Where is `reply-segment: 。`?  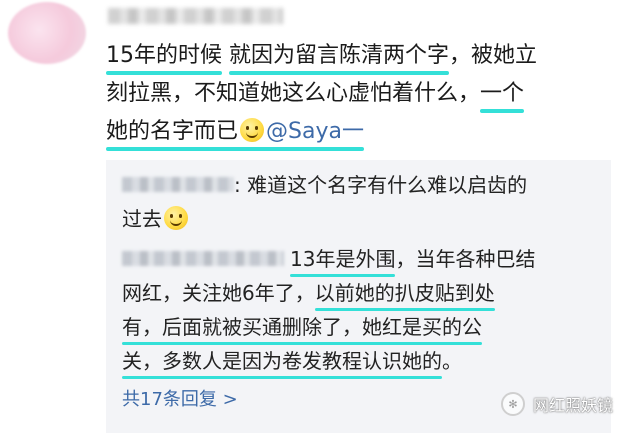
reply-segment: 。 is located at coordinates (452, 361).